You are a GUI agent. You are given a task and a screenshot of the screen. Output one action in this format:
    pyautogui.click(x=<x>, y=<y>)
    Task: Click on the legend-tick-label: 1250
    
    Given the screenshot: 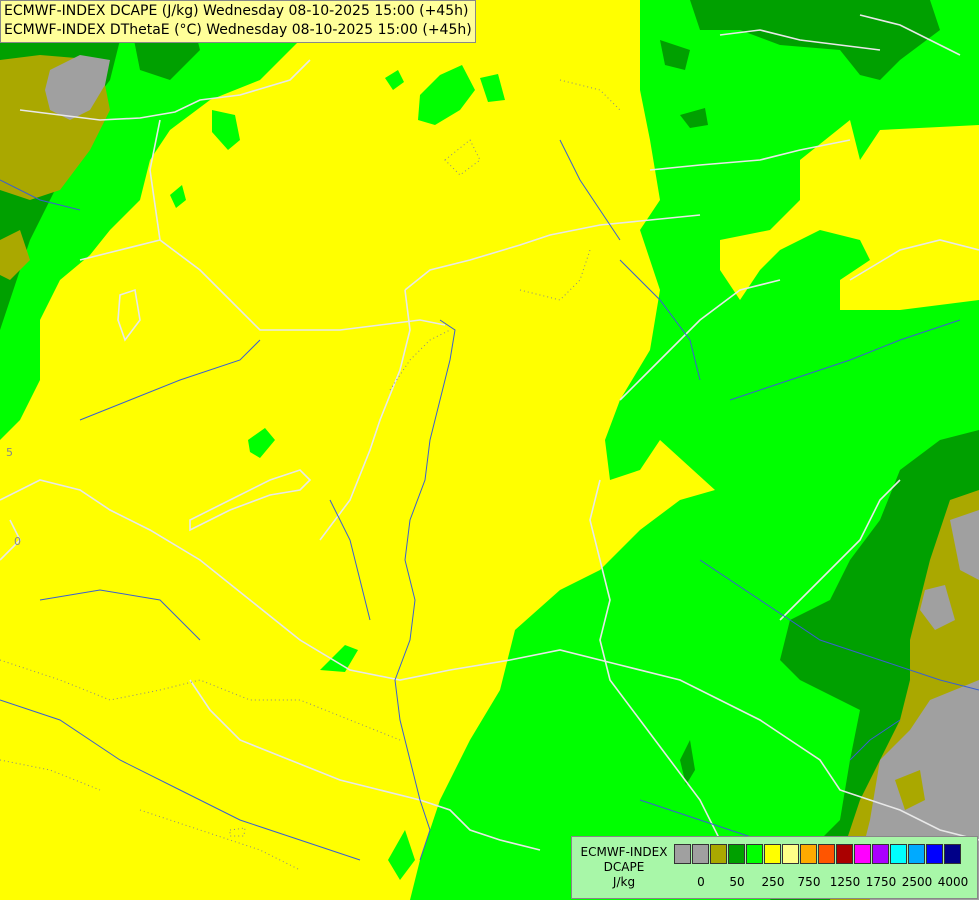 What is the action you would take?
    pyautogui.click(x=845, y=882)
    